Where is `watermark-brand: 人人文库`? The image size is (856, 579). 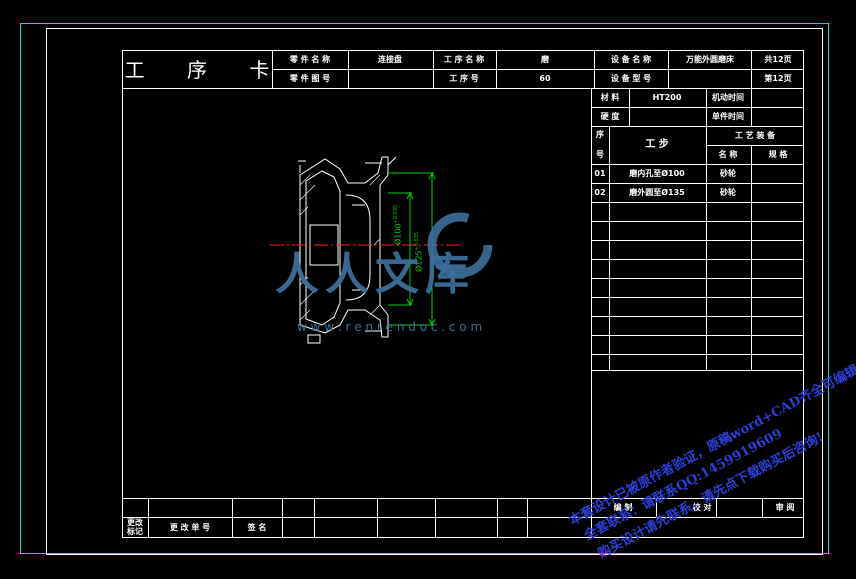 watermark-brand: 人人文库 is located at coordinates (375, 274).